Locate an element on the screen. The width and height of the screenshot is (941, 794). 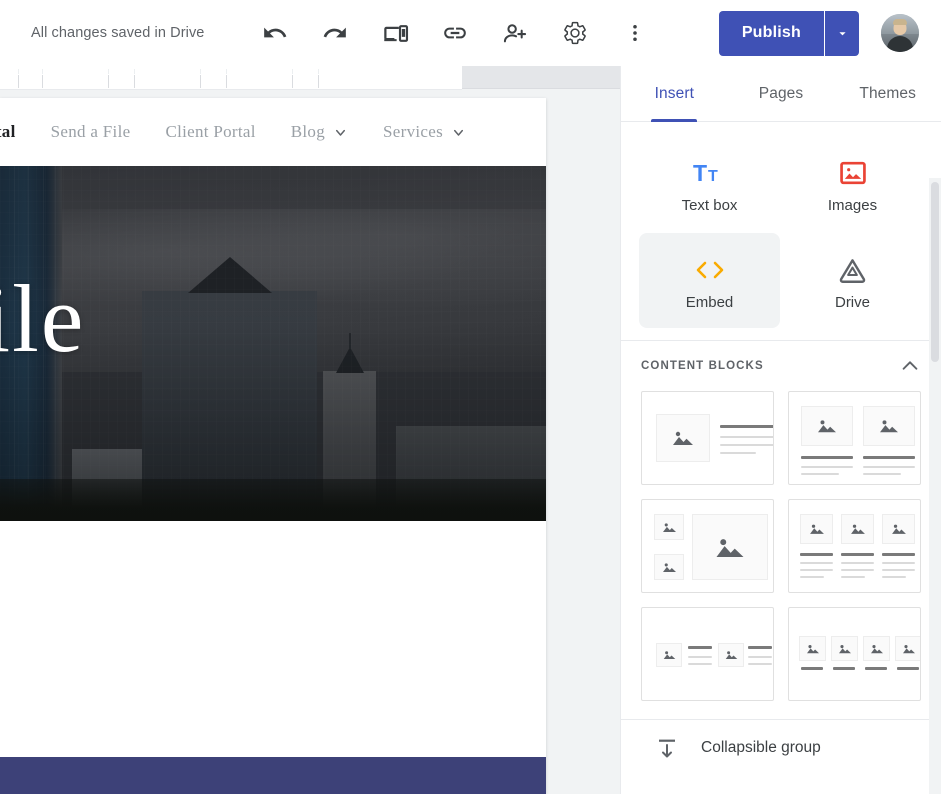
tab-themes: Themes is located at coordinates (887, 93).